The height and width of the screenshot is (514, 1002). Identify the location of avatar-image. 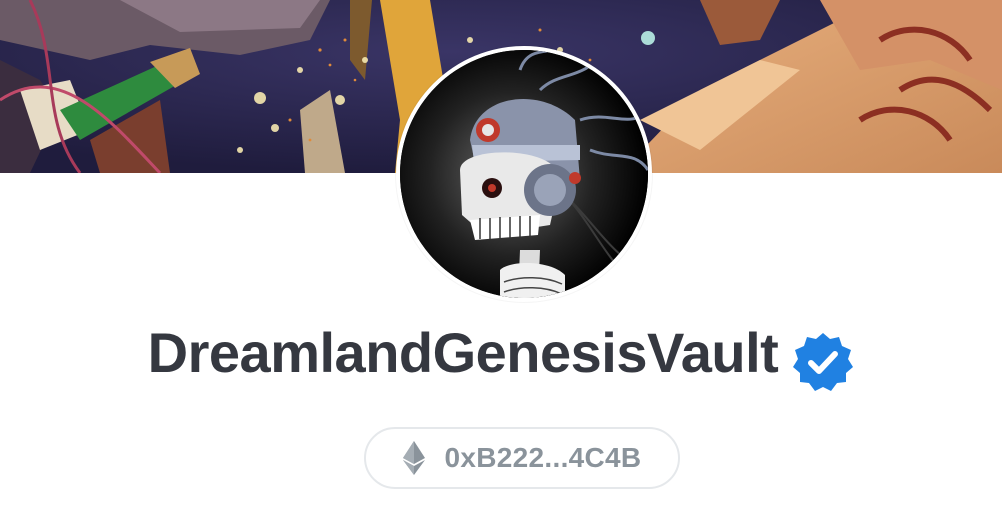
(524, 174).